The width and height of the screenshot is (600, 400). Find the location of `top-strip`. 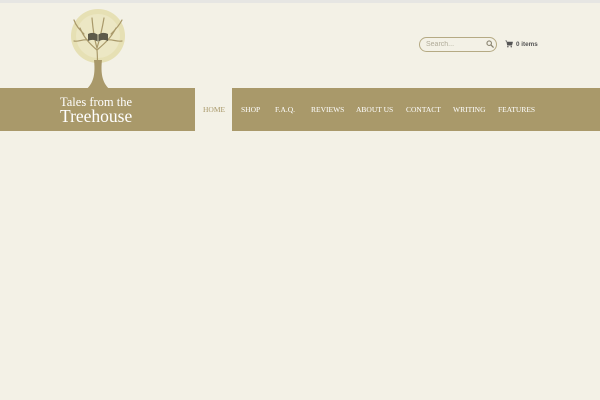

top-strip is located at coordinates (300, 1).